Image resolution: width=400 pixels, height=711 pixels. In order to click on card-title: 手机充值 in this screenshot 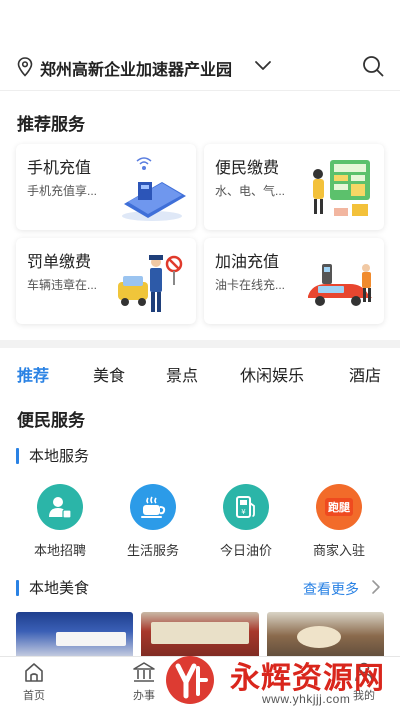, I will do `click(59, 168)`.